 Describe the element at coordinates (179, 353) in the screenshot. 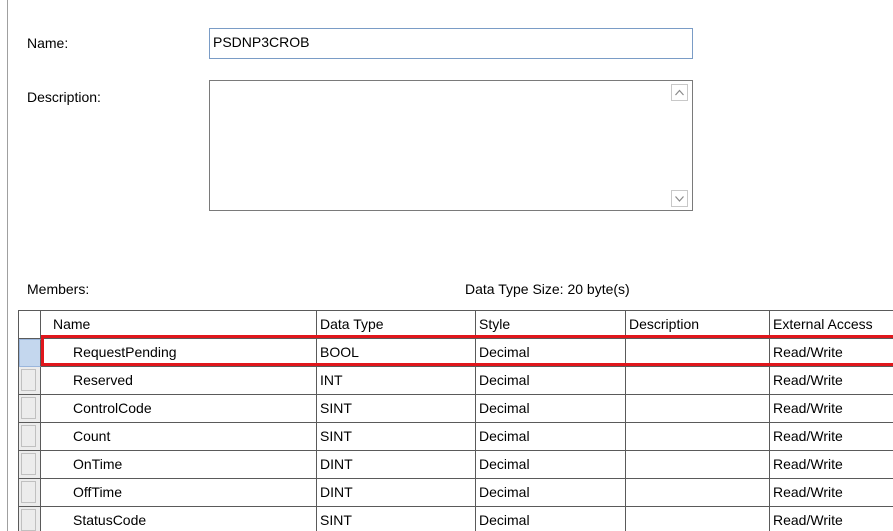

I see `cell-name: RequestPending` at that location.